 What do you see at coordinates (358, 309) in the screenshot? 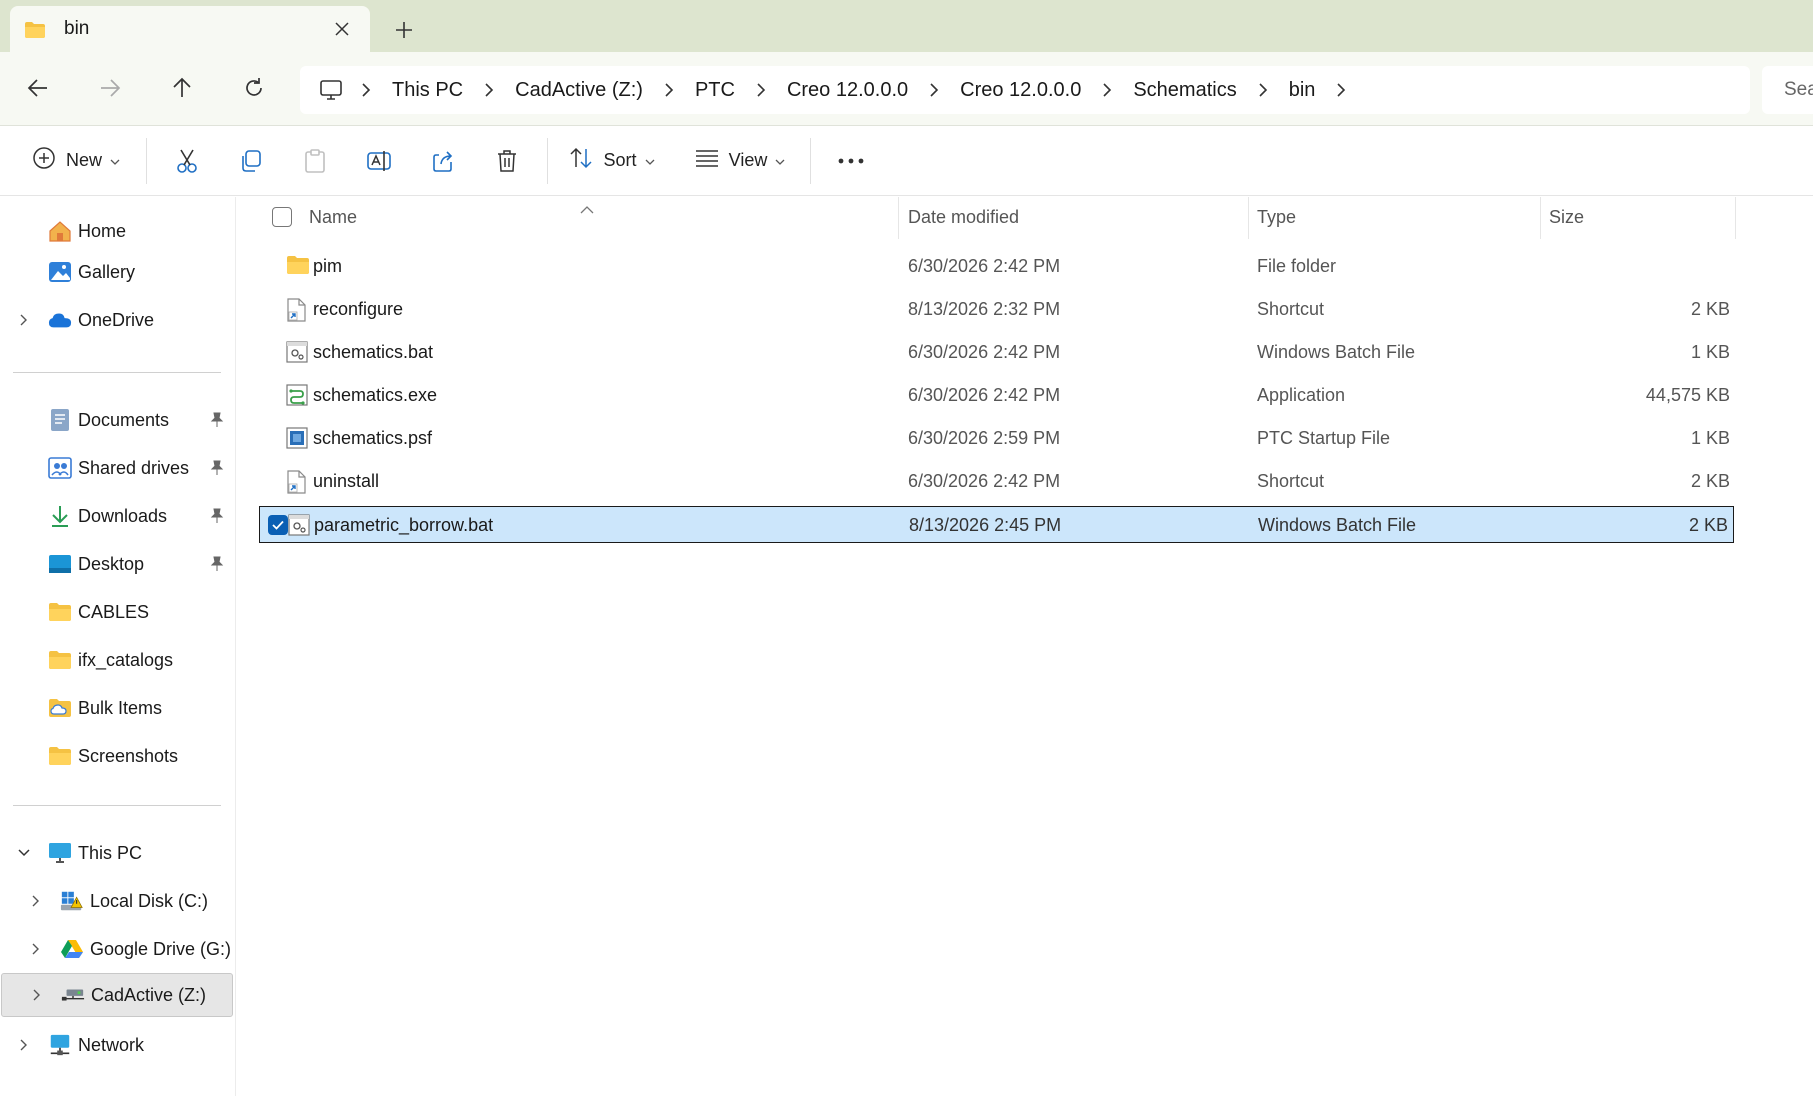
I see `file-name: reconfigure` at bounding box center [358, 309].